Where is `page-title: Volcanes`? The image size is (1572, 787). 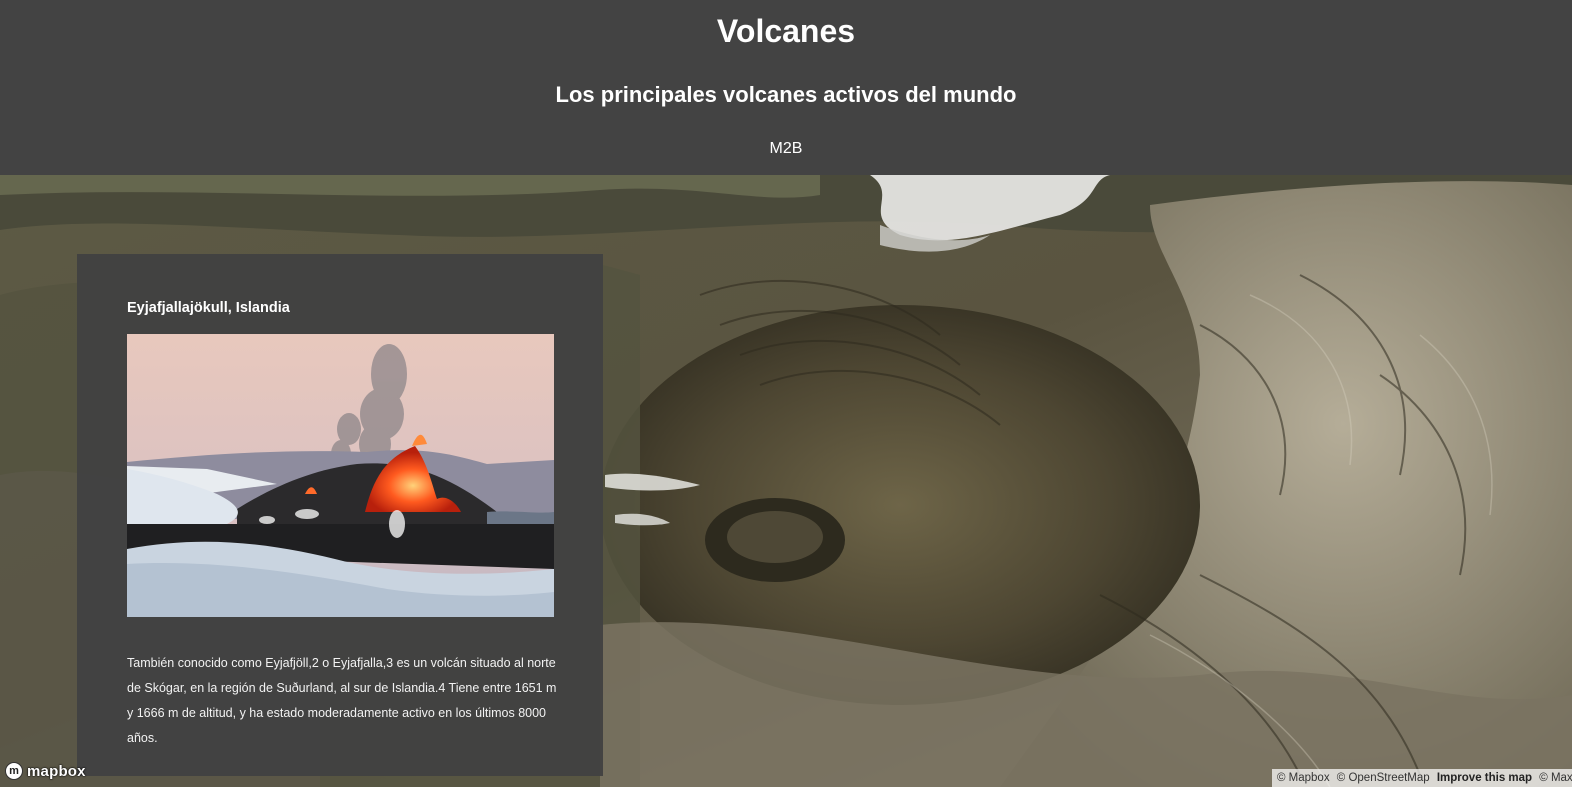
page-title: Volcanes is located at coordinates (786, 31).